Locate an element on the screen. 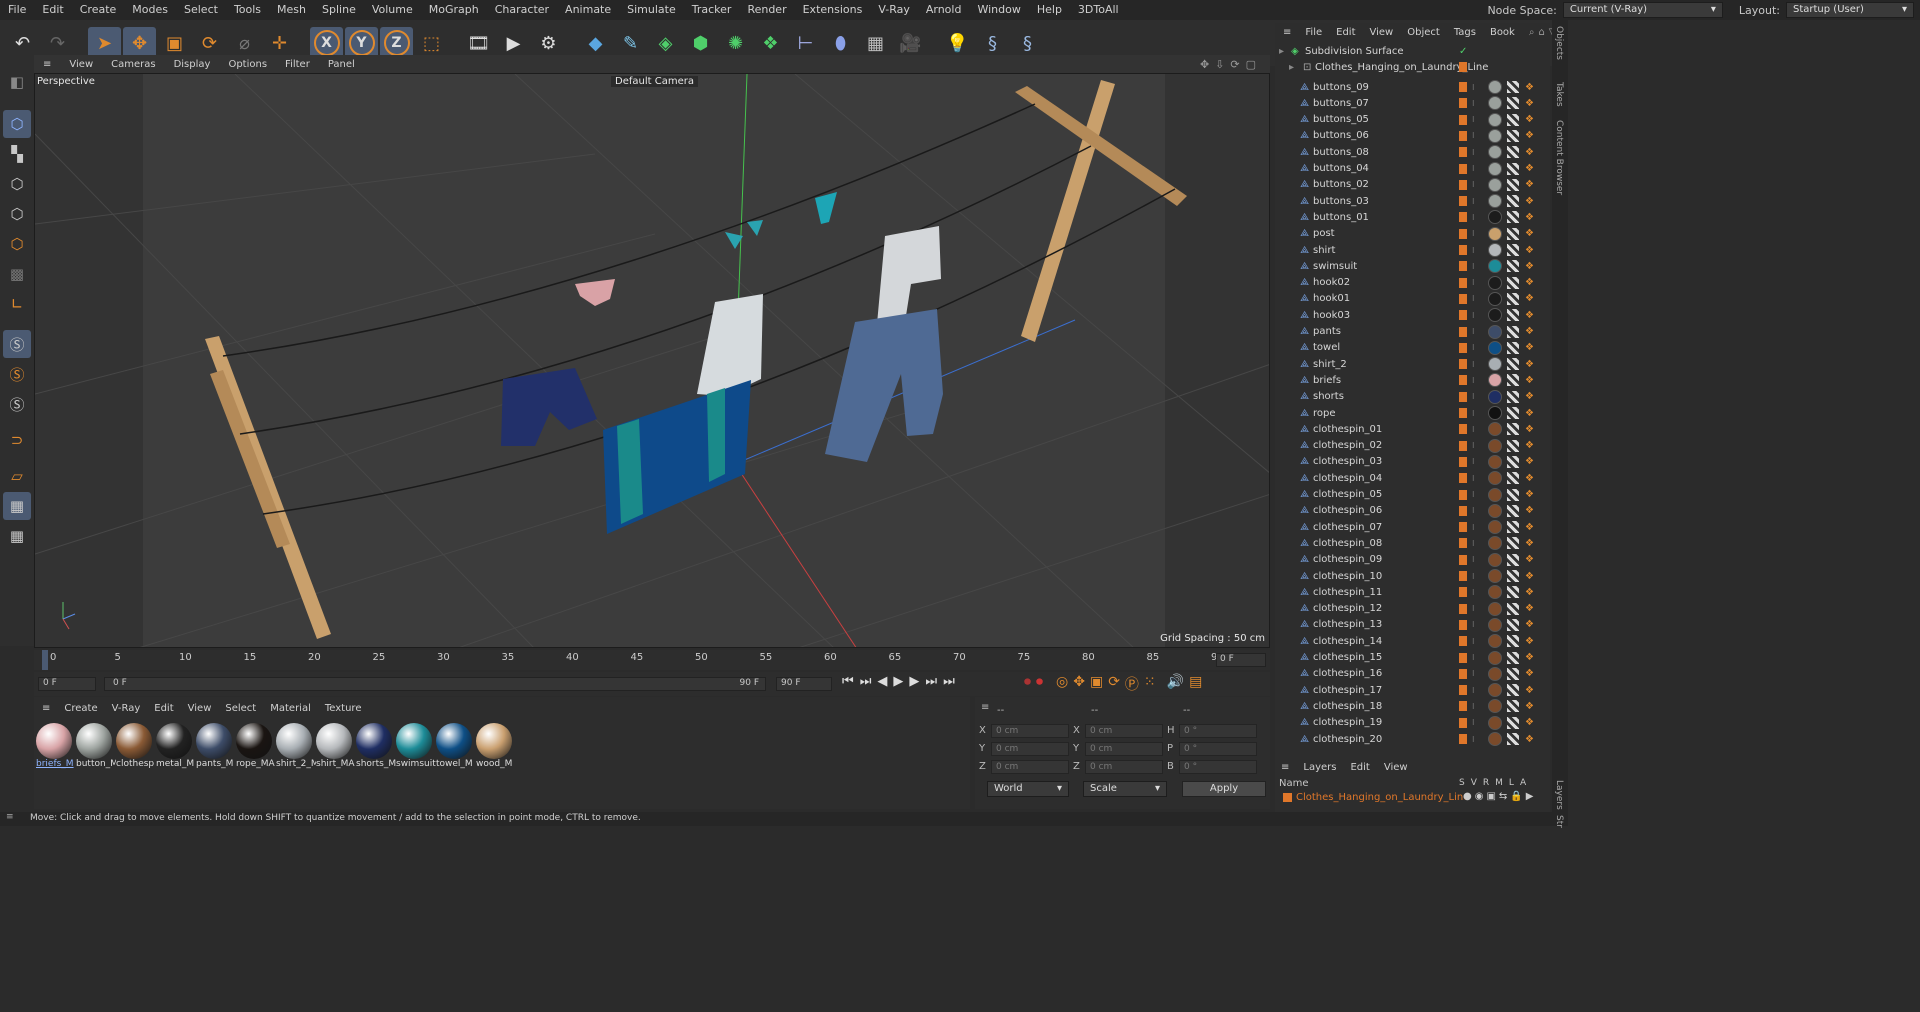  object-row: ⟁ clothespin_12 ⁝ ❖ is located at coordinates (1412, 609).